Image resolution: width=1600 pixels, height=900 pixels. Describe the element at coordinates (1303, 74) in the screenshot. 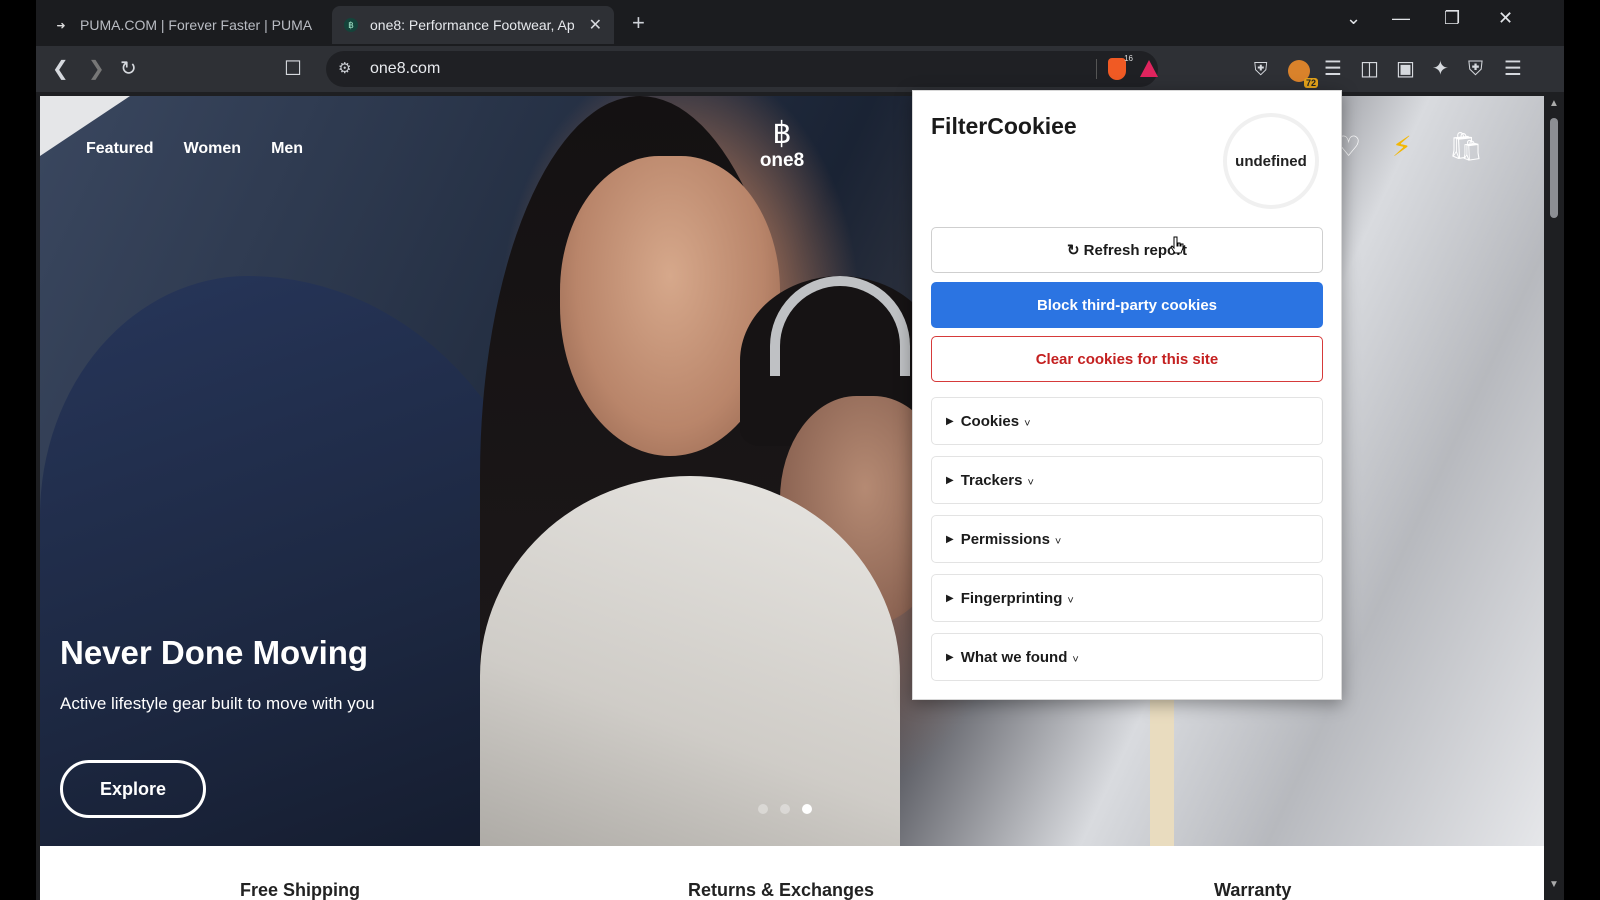

I see `cookie-extension-icon: 72` at that location.